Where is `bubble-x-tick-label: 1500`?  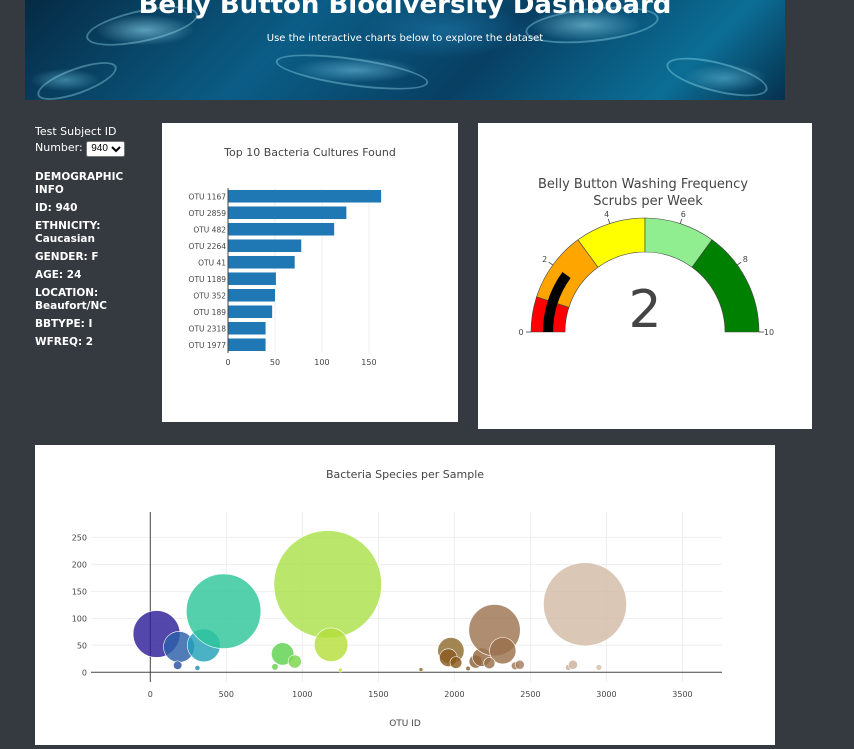
bubble-x-tick-label: 1500 is located at coordinates (378, 694).